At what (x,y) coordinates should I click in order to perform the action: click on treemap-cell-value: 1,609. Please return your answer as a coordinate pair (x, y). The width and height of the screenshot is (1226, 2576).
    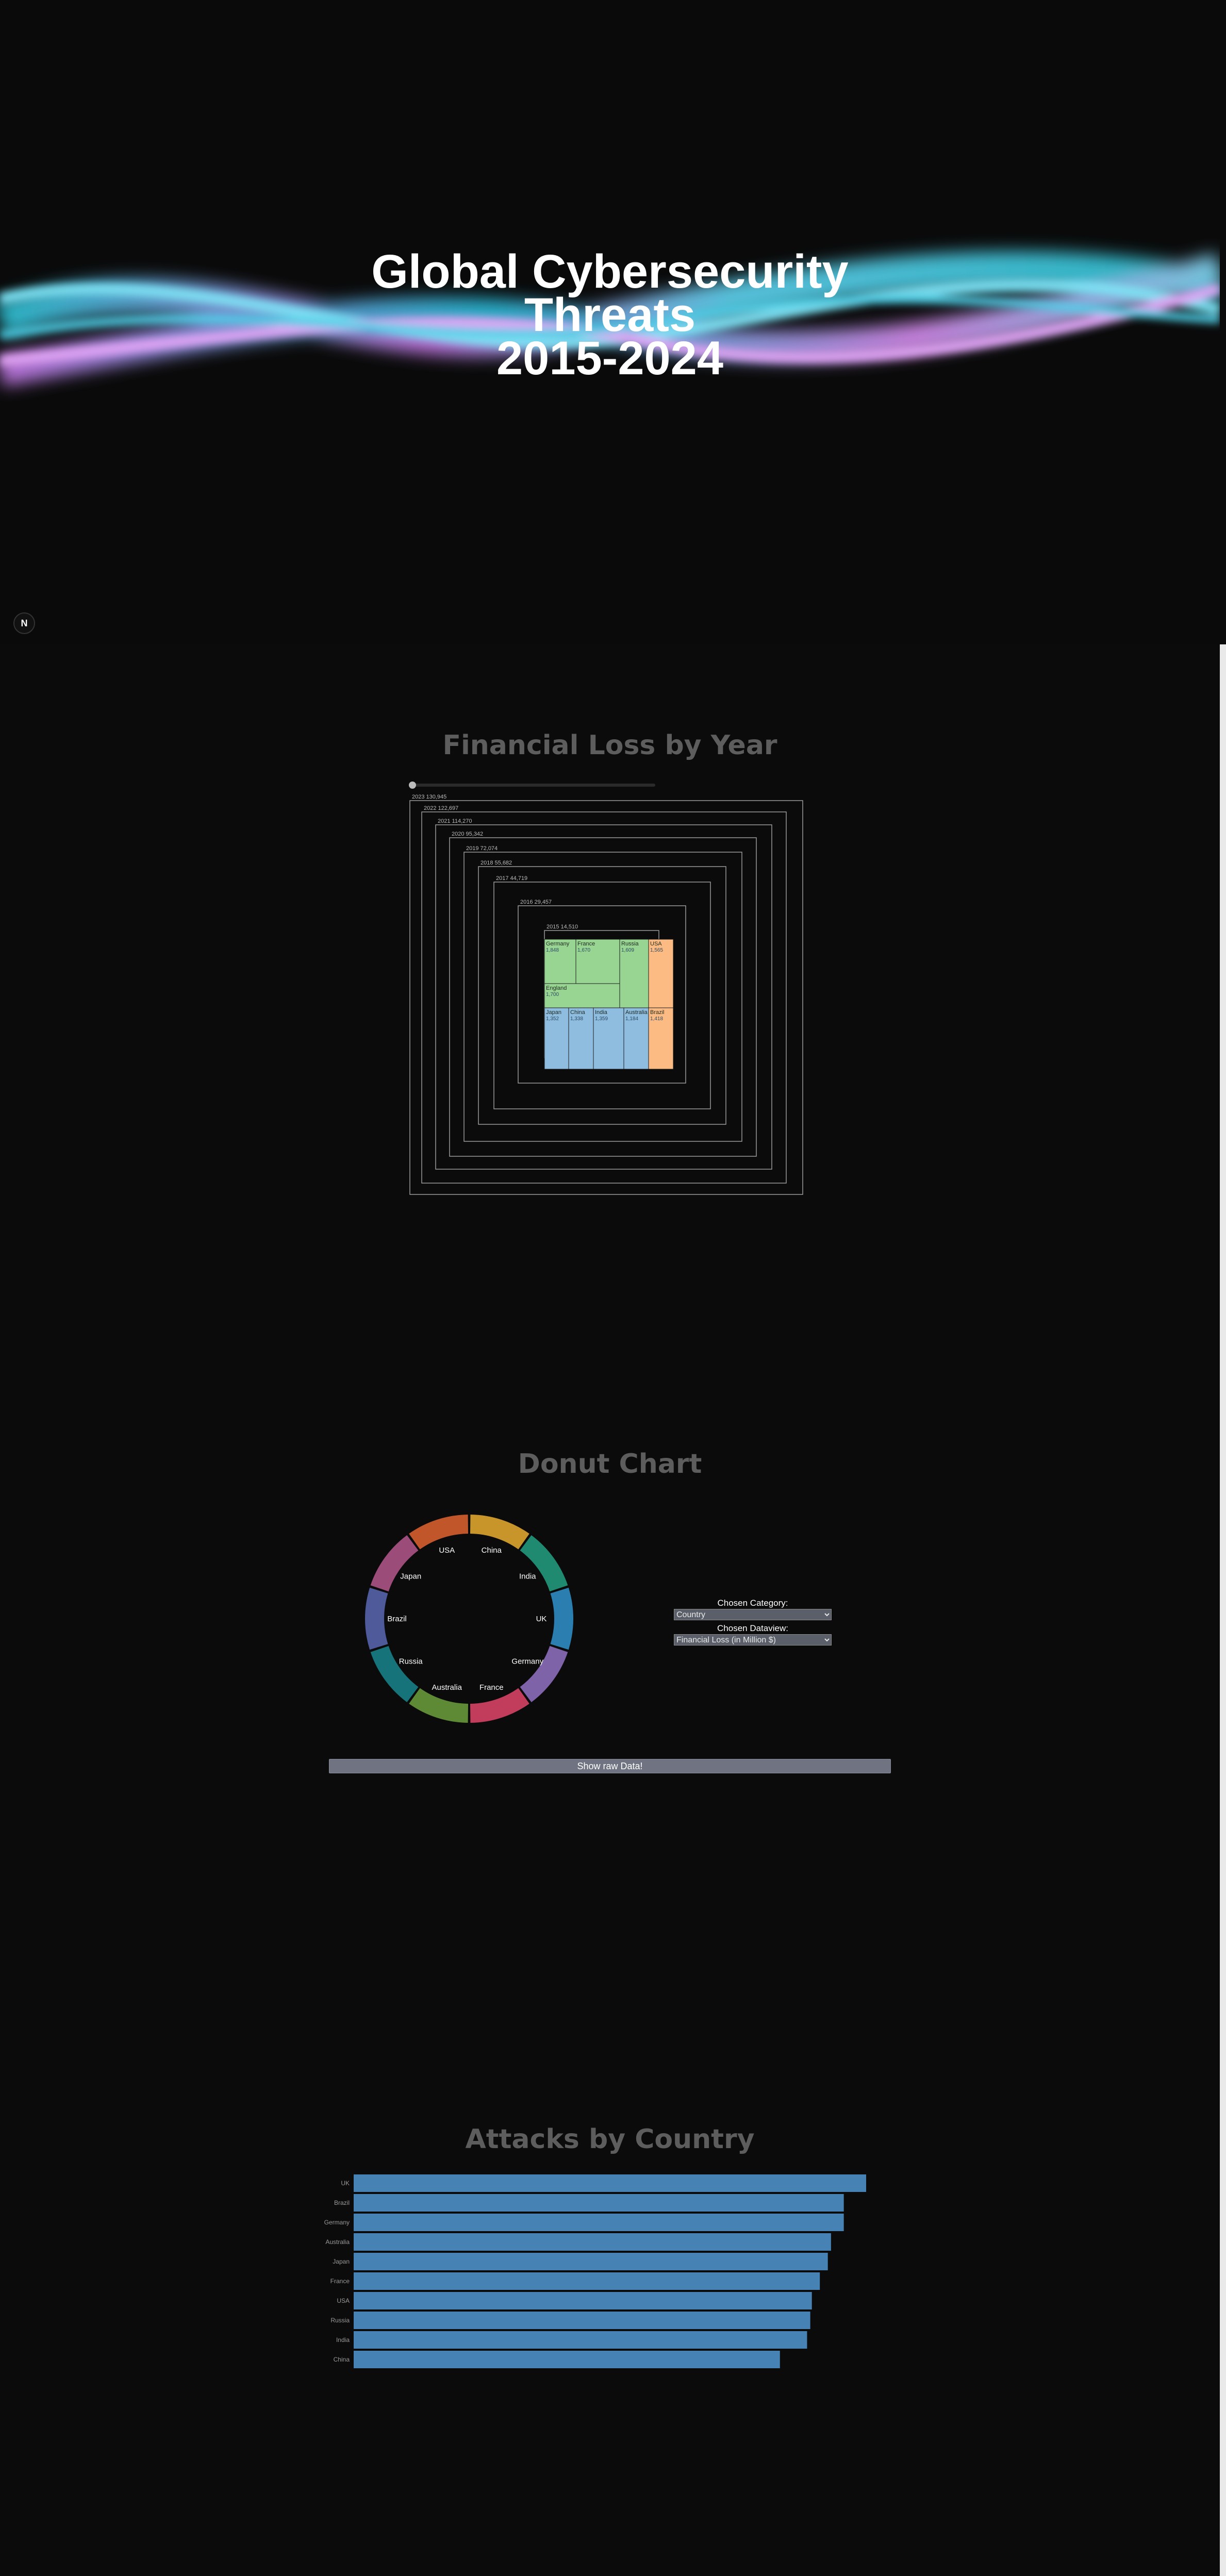
    Looking at the image, I should click on (627, 950).